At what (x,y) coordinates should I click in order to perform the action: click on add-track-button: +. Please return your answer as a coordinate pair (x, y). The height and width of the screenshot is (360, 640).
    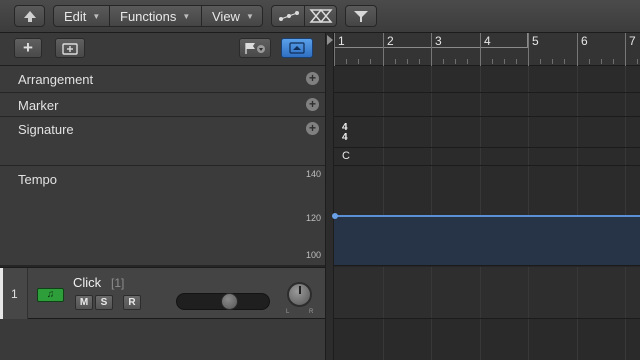
    Looking at the image, I should click on (28, 48).